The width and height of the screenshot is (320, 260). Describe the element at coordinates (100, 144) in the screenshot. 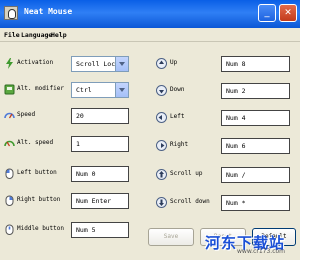

I see `alt-speed-input: 1` at that location.